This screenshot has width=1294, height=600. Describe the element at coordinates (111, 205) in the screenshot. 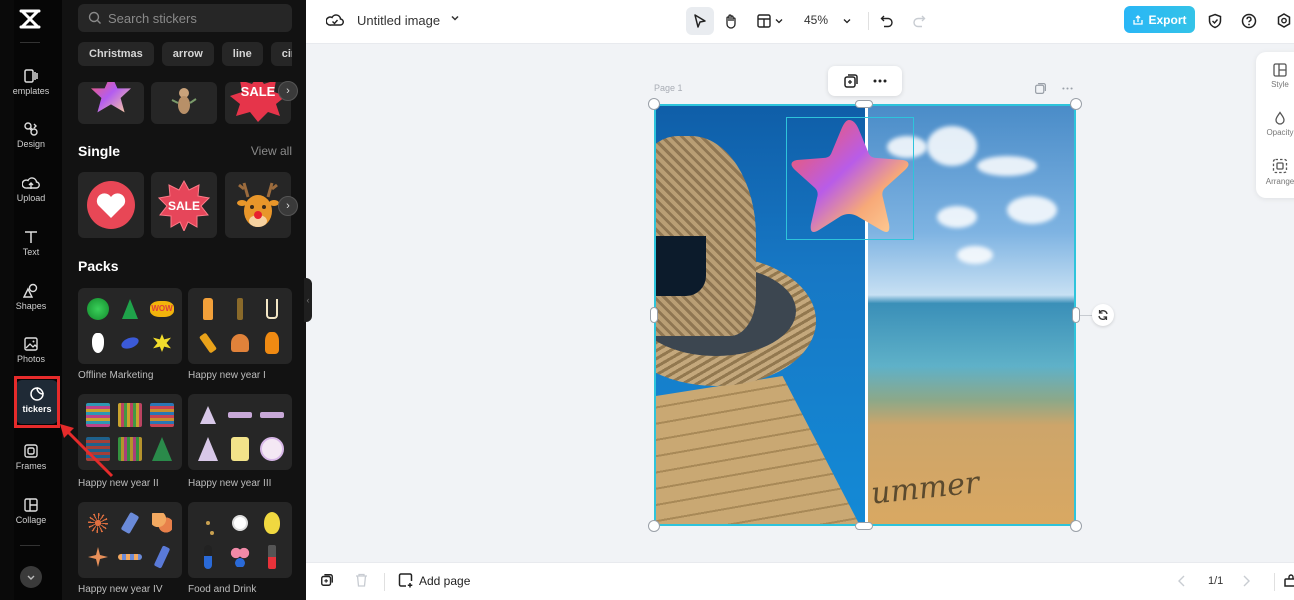

I see `sticker-heart` at that location.